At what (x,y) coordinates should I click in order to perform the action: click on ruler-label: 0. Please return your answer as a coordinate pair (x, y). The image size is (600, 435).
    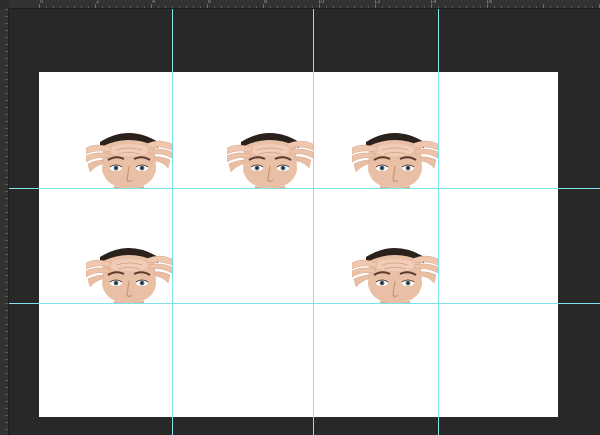
    Looking at the image, I should click on (42, 2).